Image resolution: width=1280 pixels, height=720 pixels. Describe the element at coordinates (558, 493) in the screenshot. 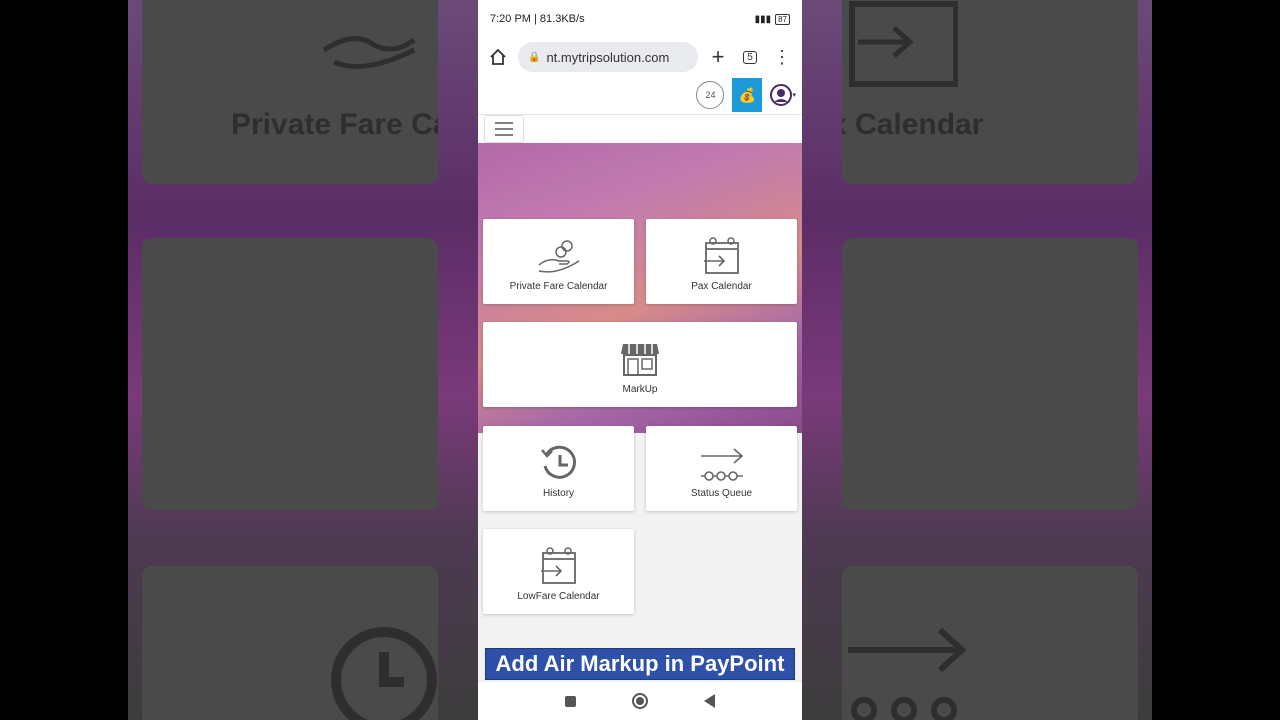

I see `tile-label: History` at that location.